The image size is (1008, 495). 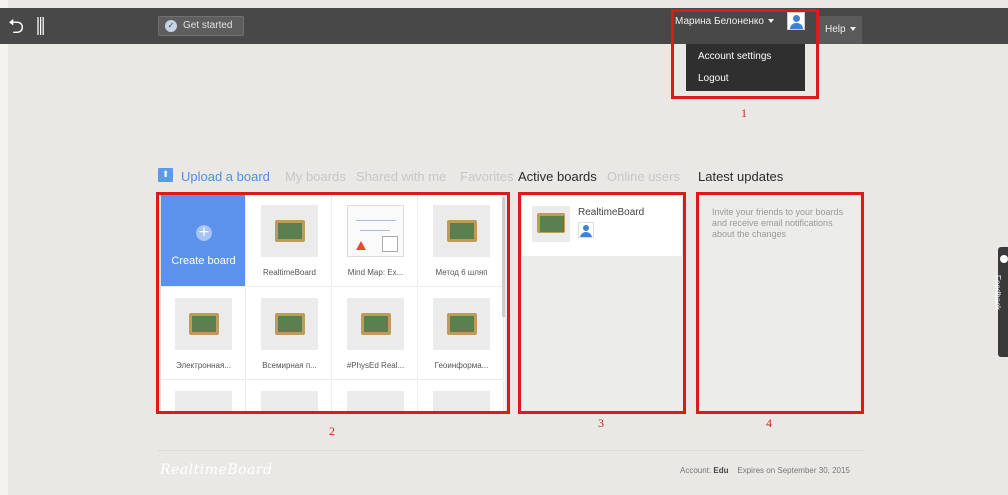 I want to click on upload-icon: ⬆, so click(x=165, y=175).